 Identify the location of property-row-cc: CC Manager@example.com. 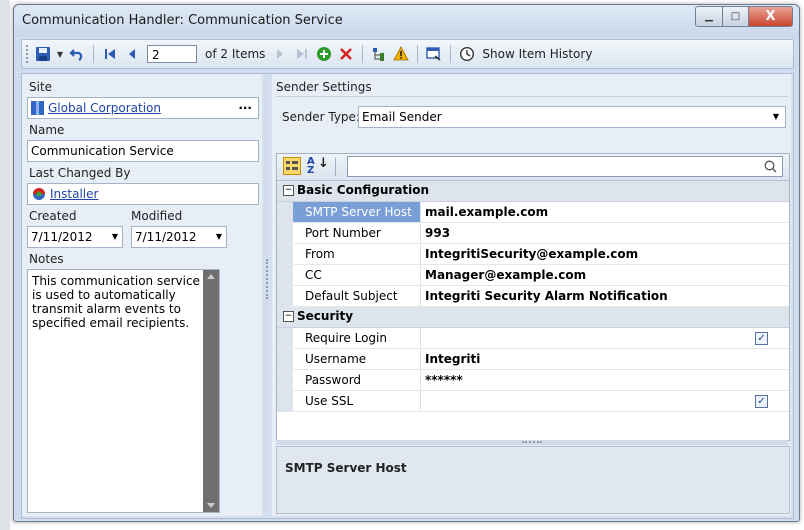
(533, 275).